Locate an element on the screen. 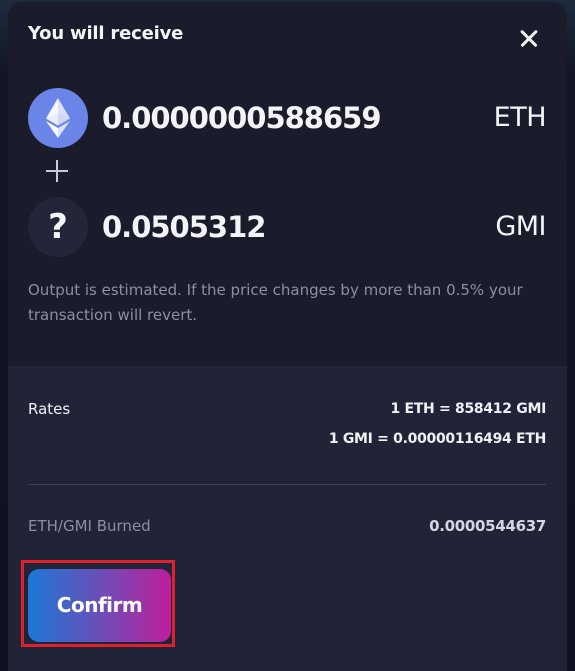 The image size is (575, 671). rate-eth-to-gmi: 1 ETH = 858412 GMI is located at coordinates (468, 409).